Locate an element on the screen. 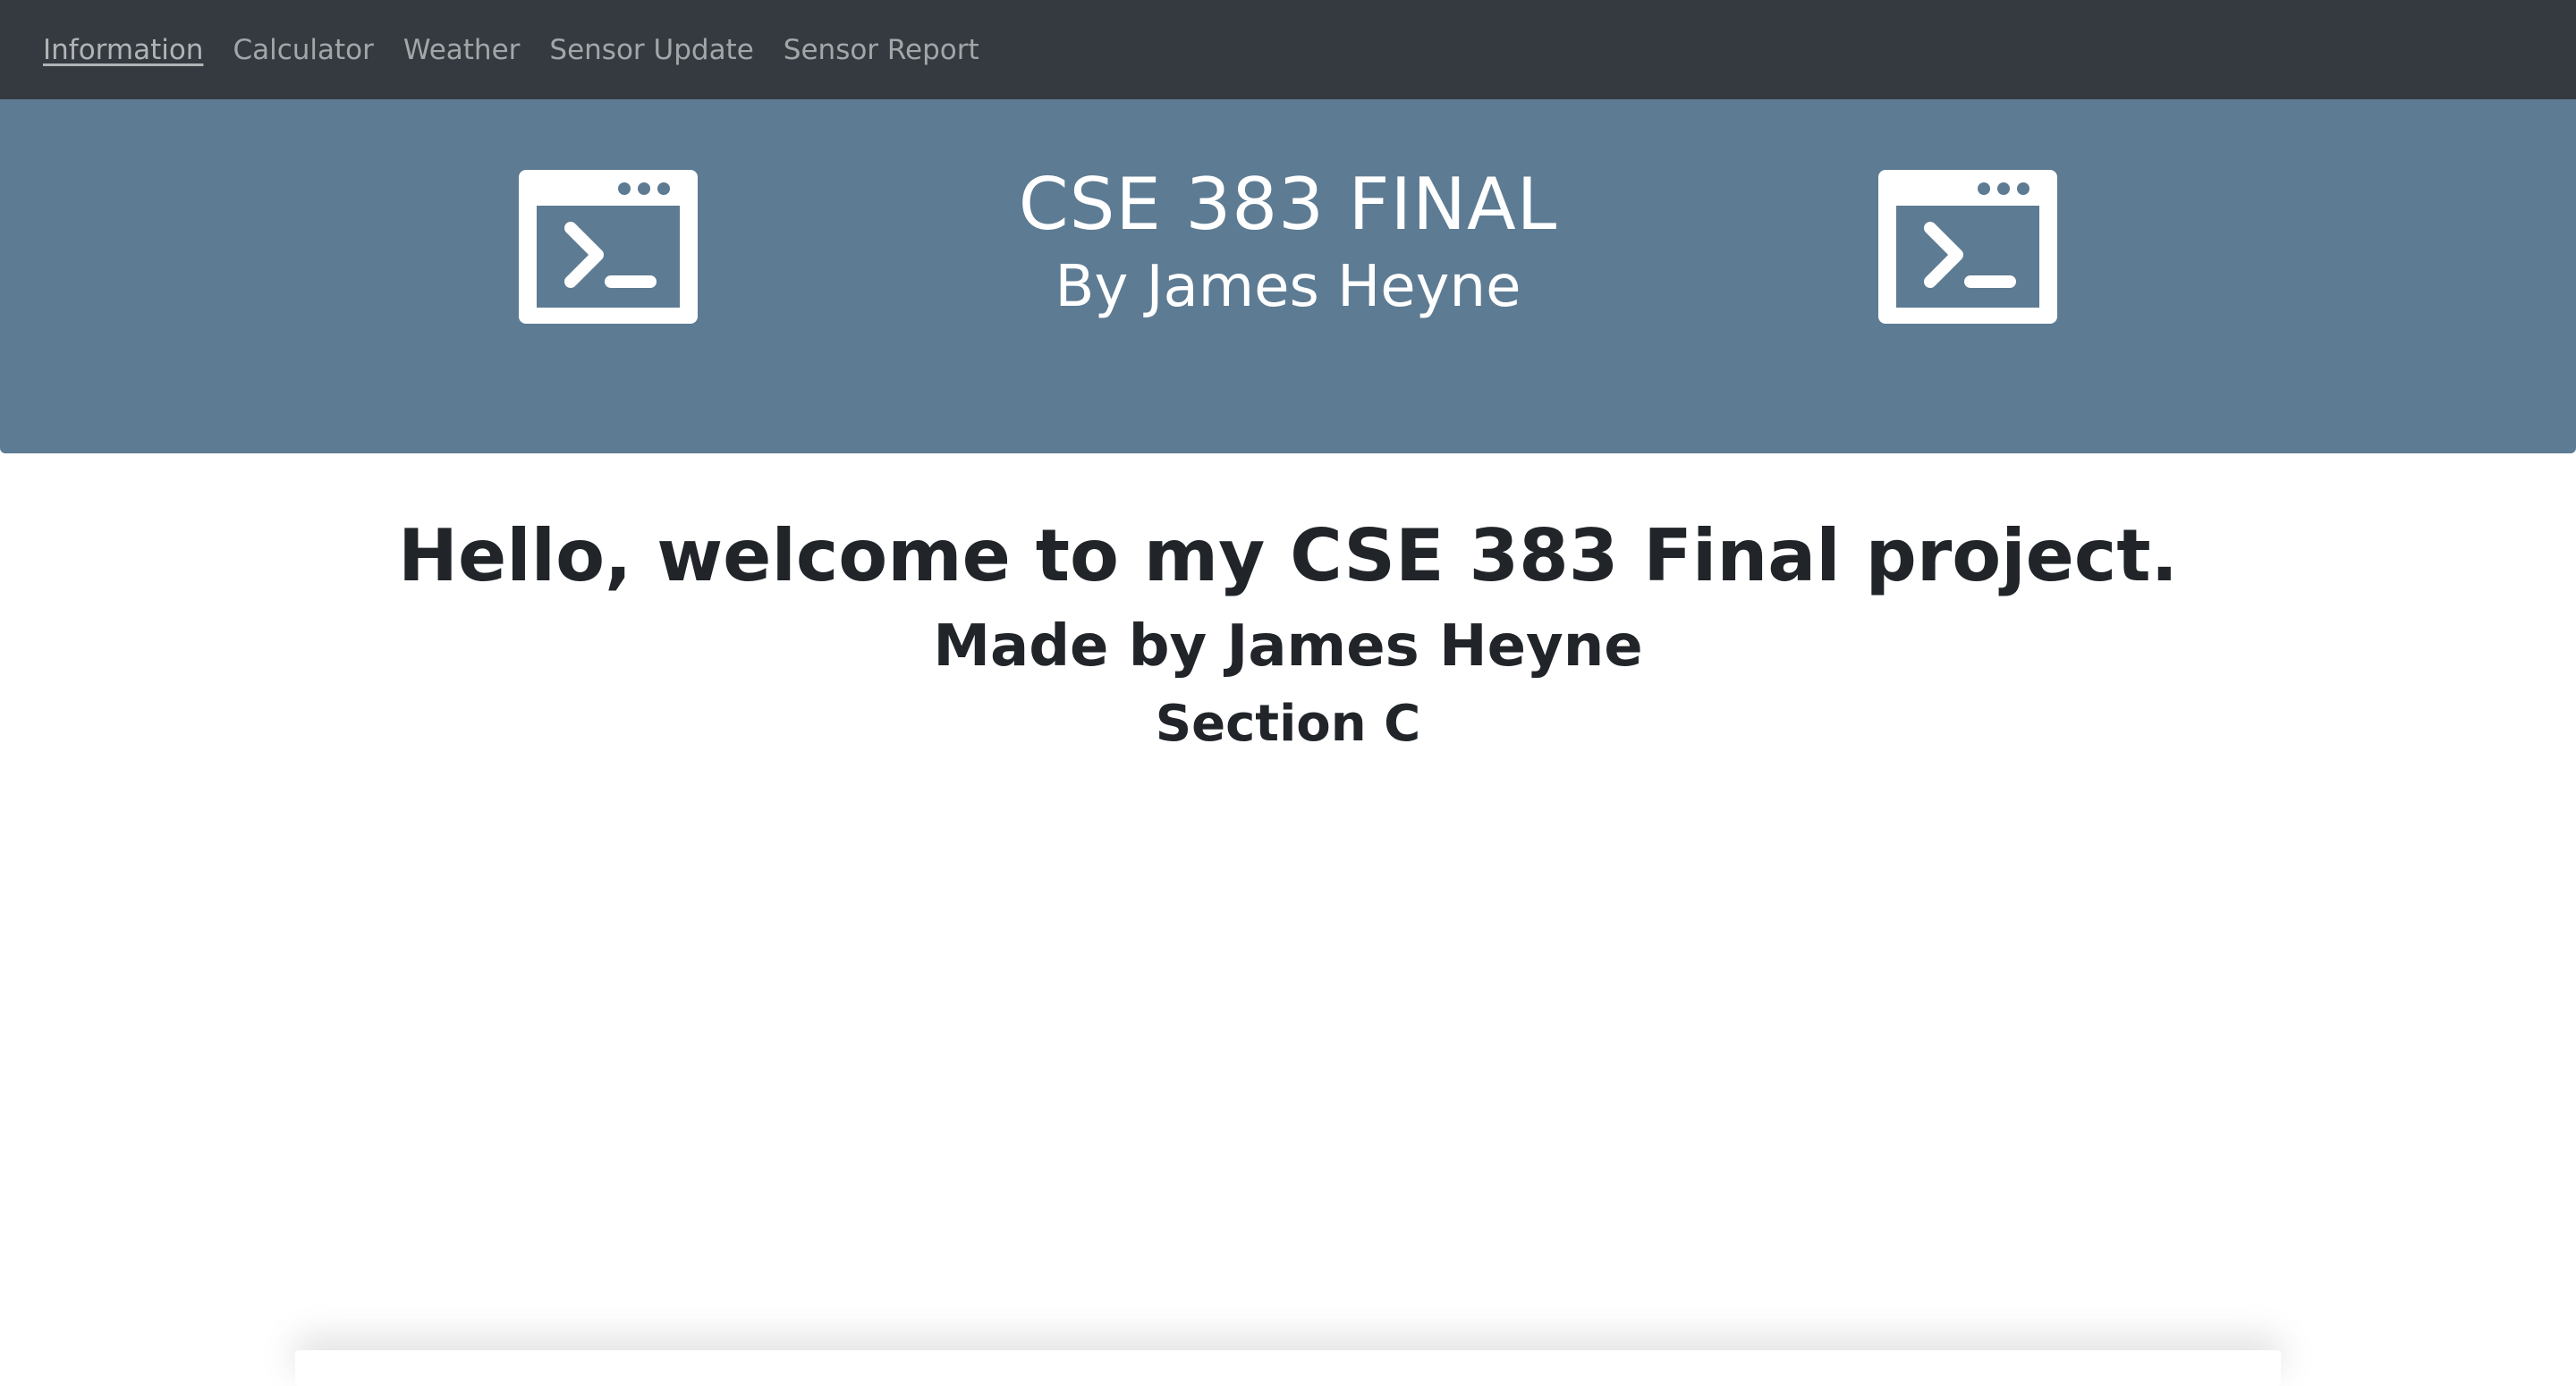  section-line: Section C is located at coordinates (1288, 724).